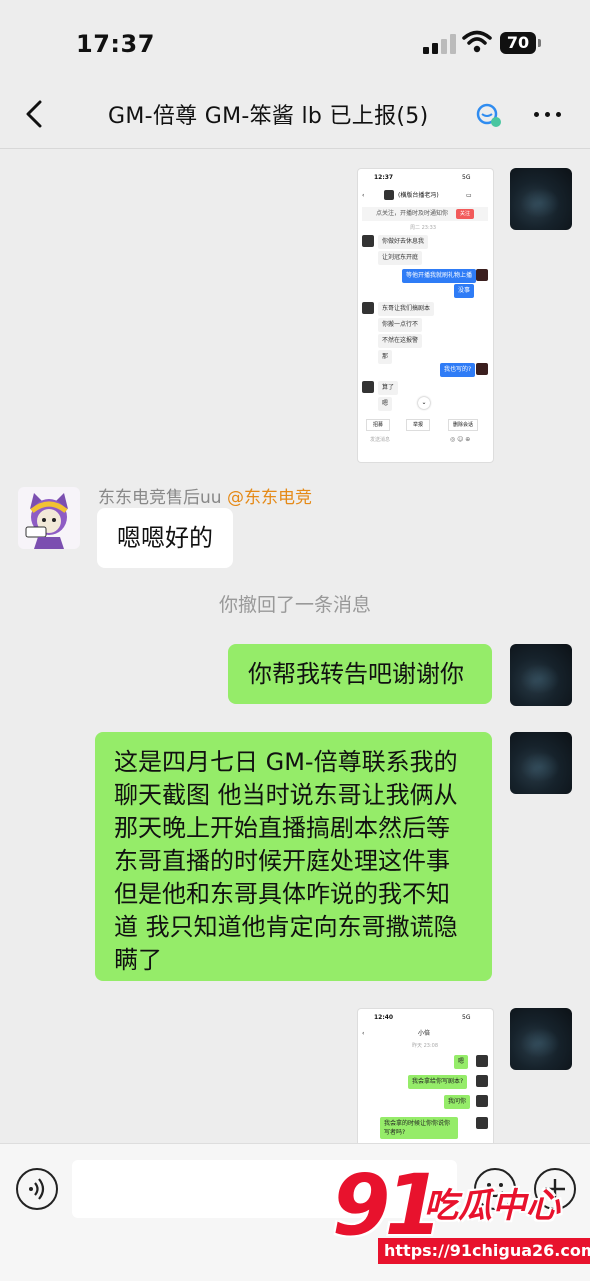 The width and height of the screenshot is (590, 1281). I want to click on mini-msg: 让刘冠东开庭, so click(400, 258).